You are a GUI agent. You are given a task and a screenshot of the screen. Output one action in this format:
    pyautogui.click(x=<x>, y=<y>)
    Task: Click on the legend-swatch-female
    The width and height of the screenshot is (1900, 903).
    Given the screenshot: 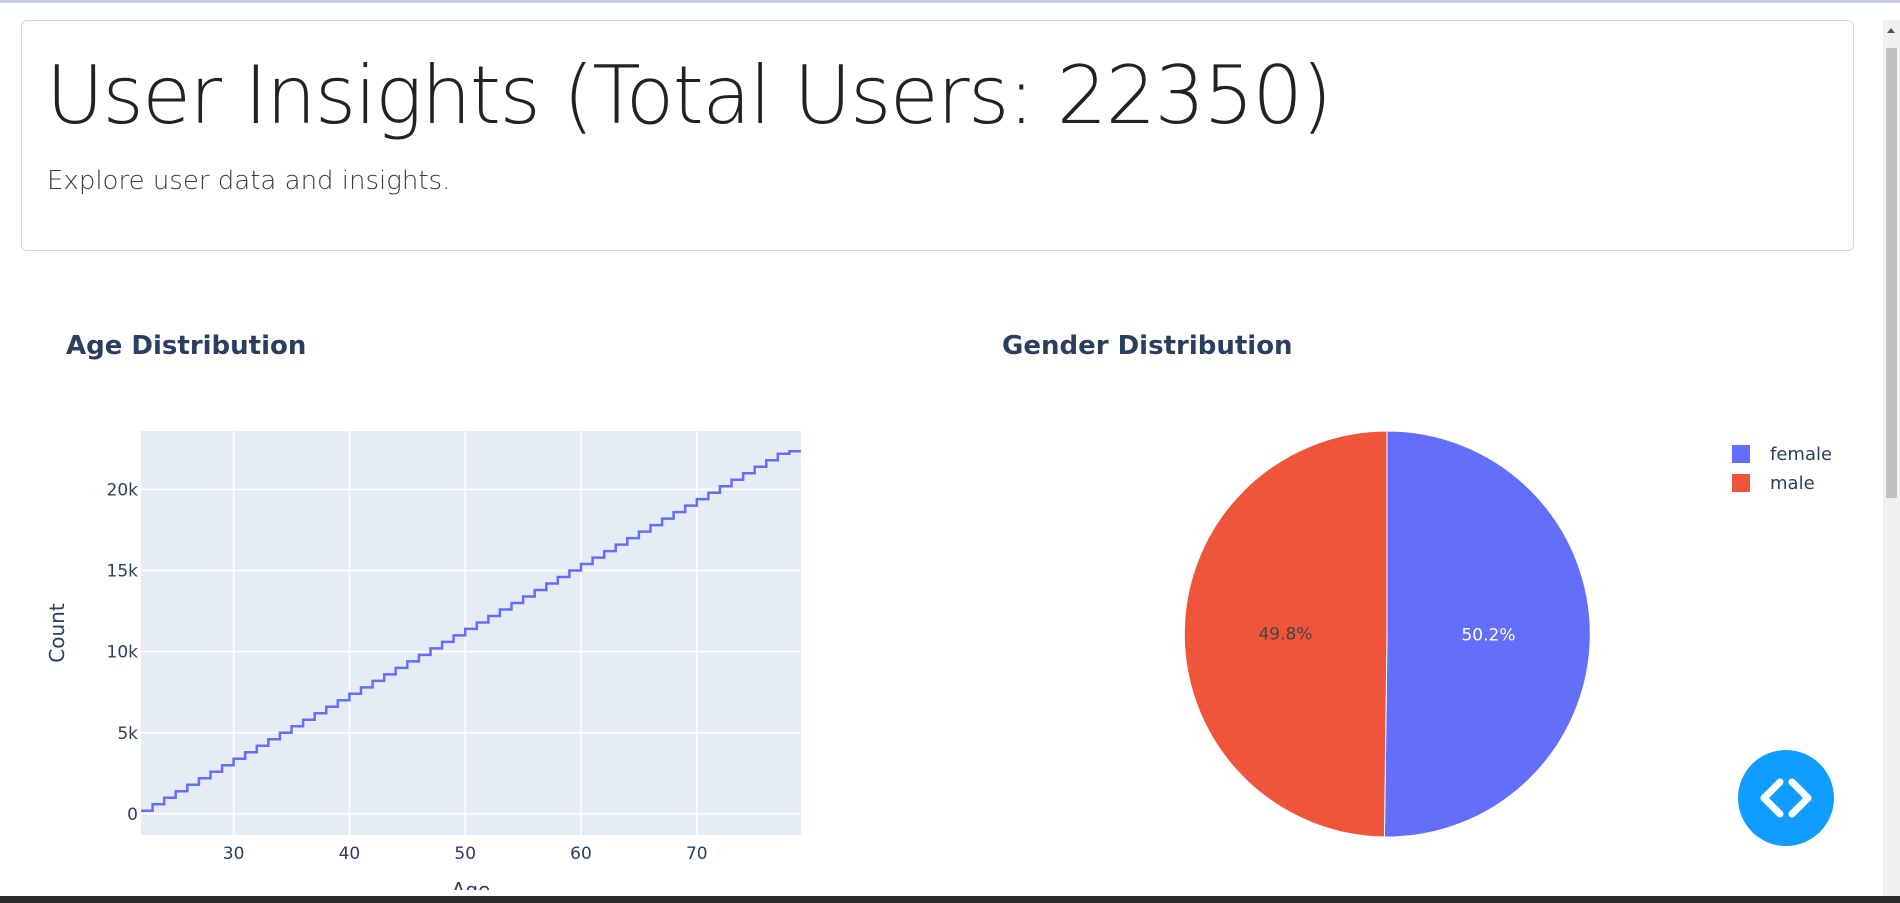 What is the action you would take?
    pyautogui.click(x=1741, y=454)
    